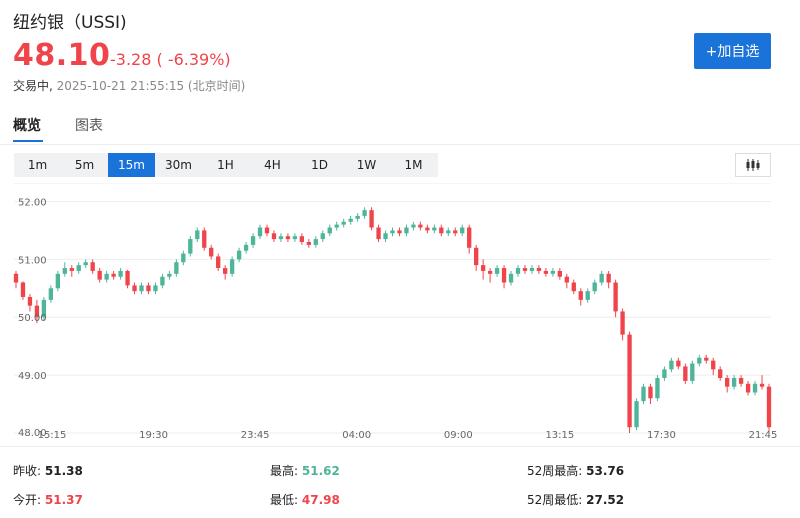  Describe the element at coordinates (661, 435) in the screenshot. I see `x-tick-label: 17:30` at that location.